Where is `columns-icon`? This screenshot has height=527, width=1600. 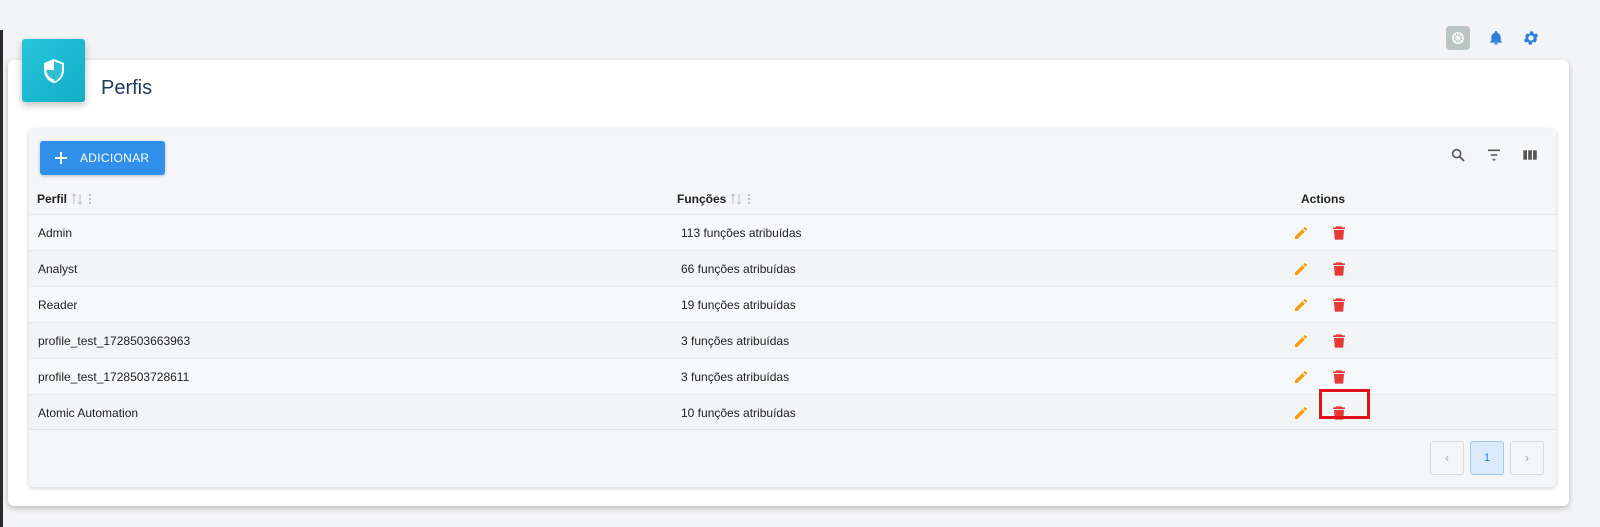 columns-icon is located at coordinates (1530, 155).